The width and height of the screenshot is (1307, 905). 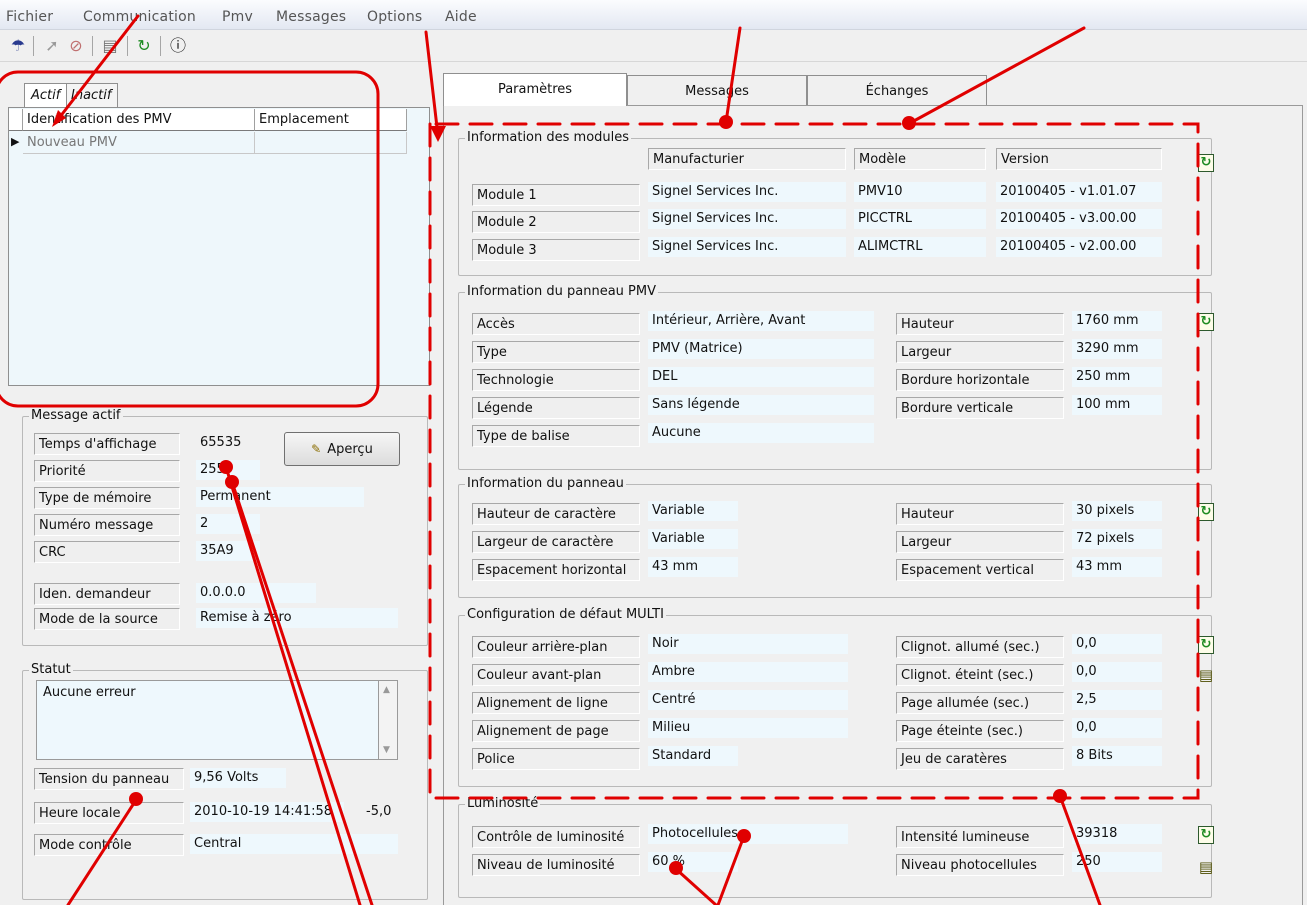 What do you see at coordinates (76, 46) in the screenshot?
I see `disconnect-icon: ⊘` at bounding box center [76, 46].